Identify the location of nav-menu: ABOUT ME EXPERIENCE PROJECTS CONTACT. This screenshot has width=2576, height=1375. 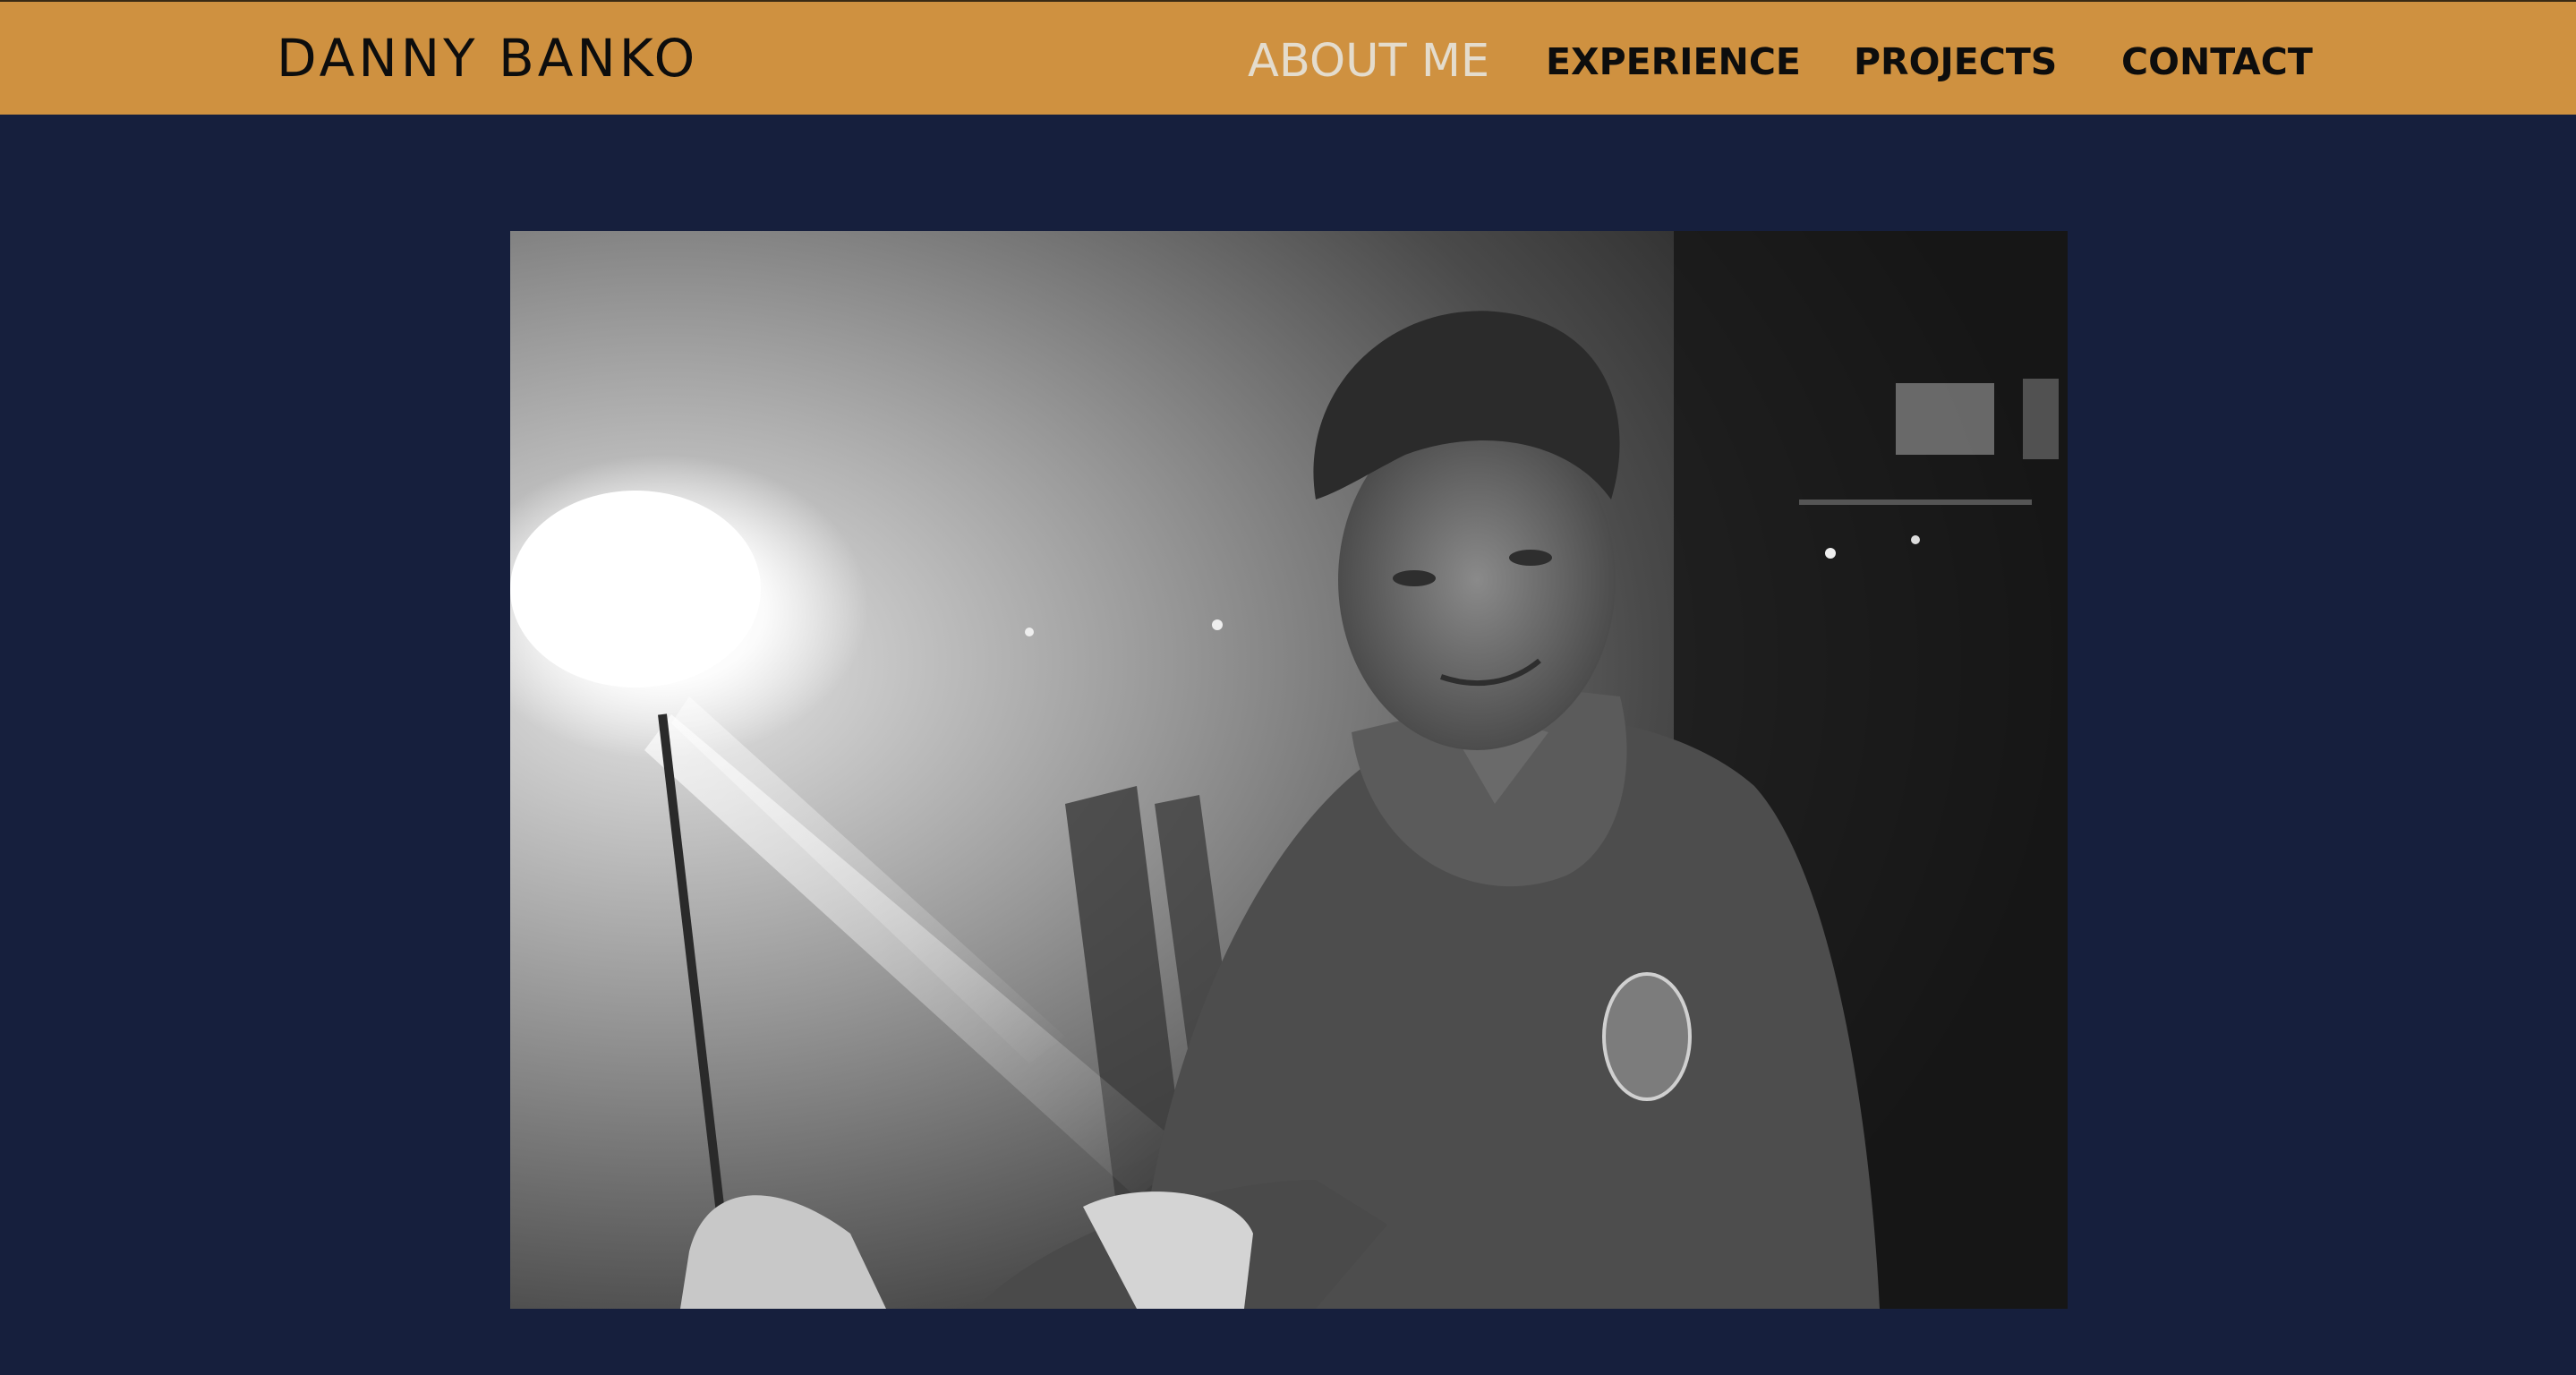
(1288, 61).